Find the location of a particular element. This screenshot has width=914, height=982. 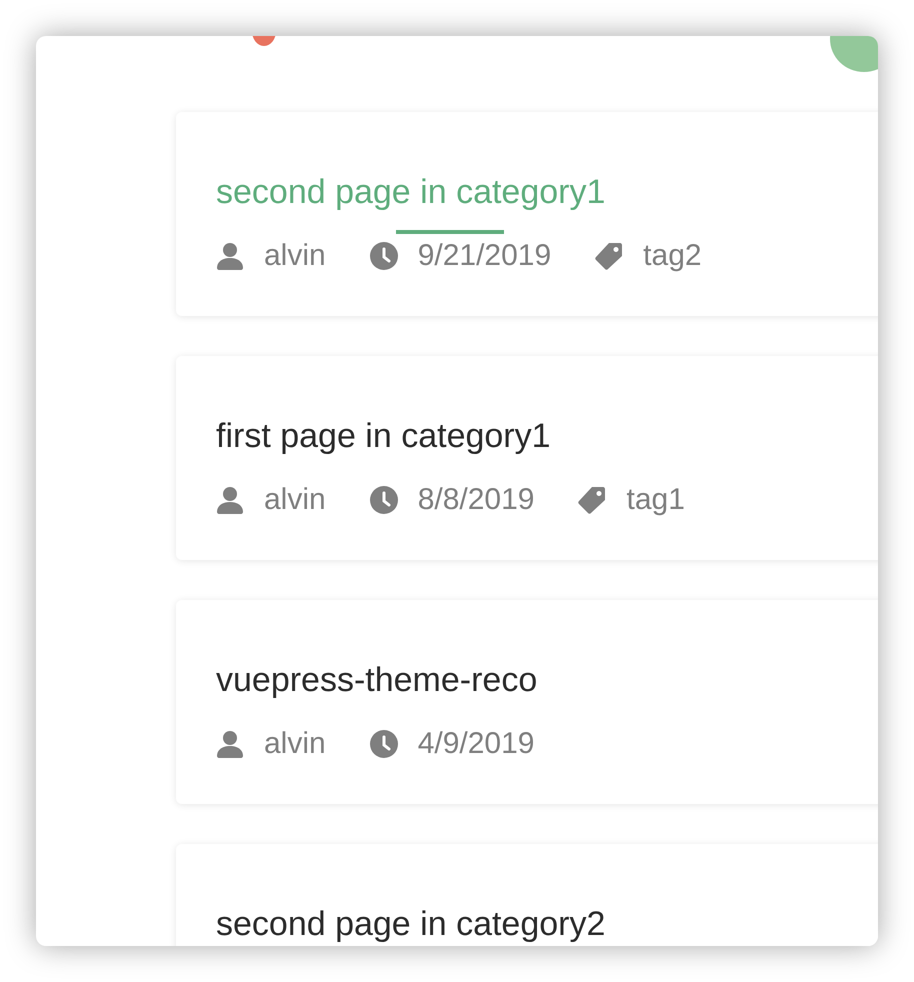

post-date: 8/8/2019 is located at coordinates (476, 500).